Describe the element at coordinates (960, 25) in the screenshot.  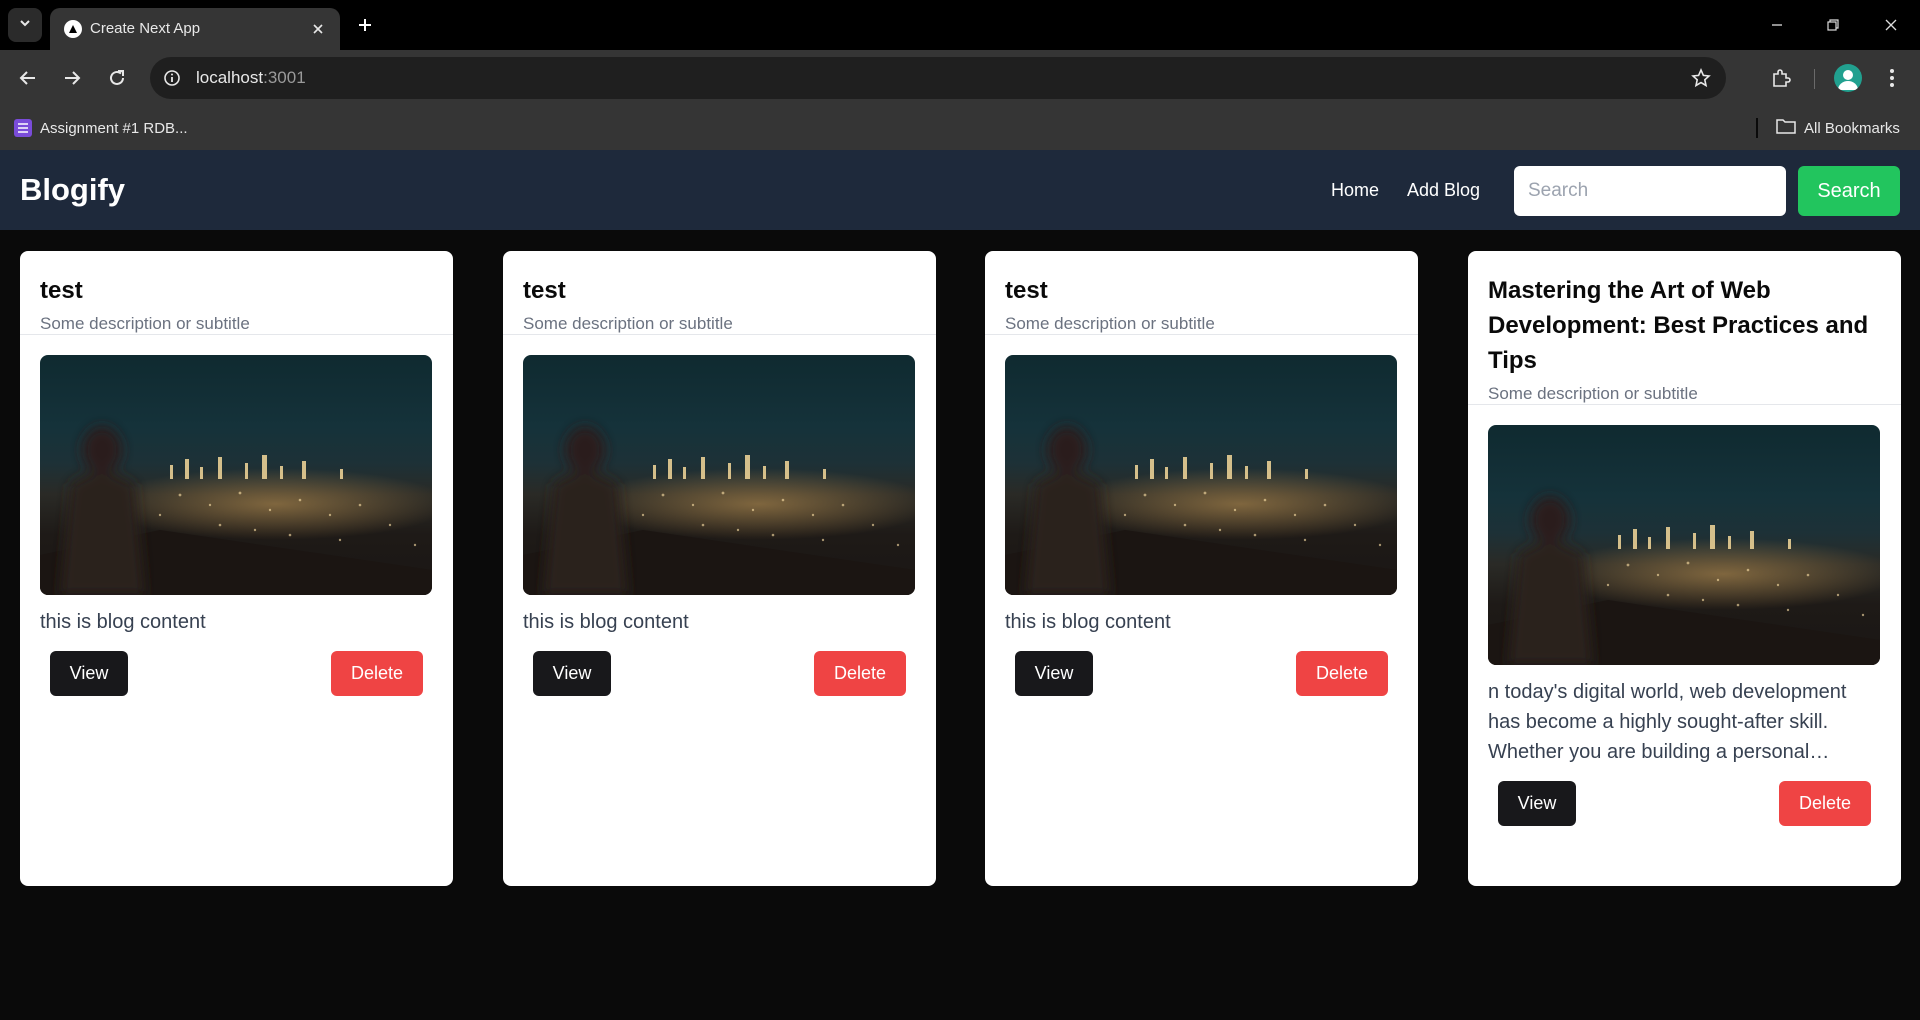
I see `browser-tabstrip: Create Next App` at that location.